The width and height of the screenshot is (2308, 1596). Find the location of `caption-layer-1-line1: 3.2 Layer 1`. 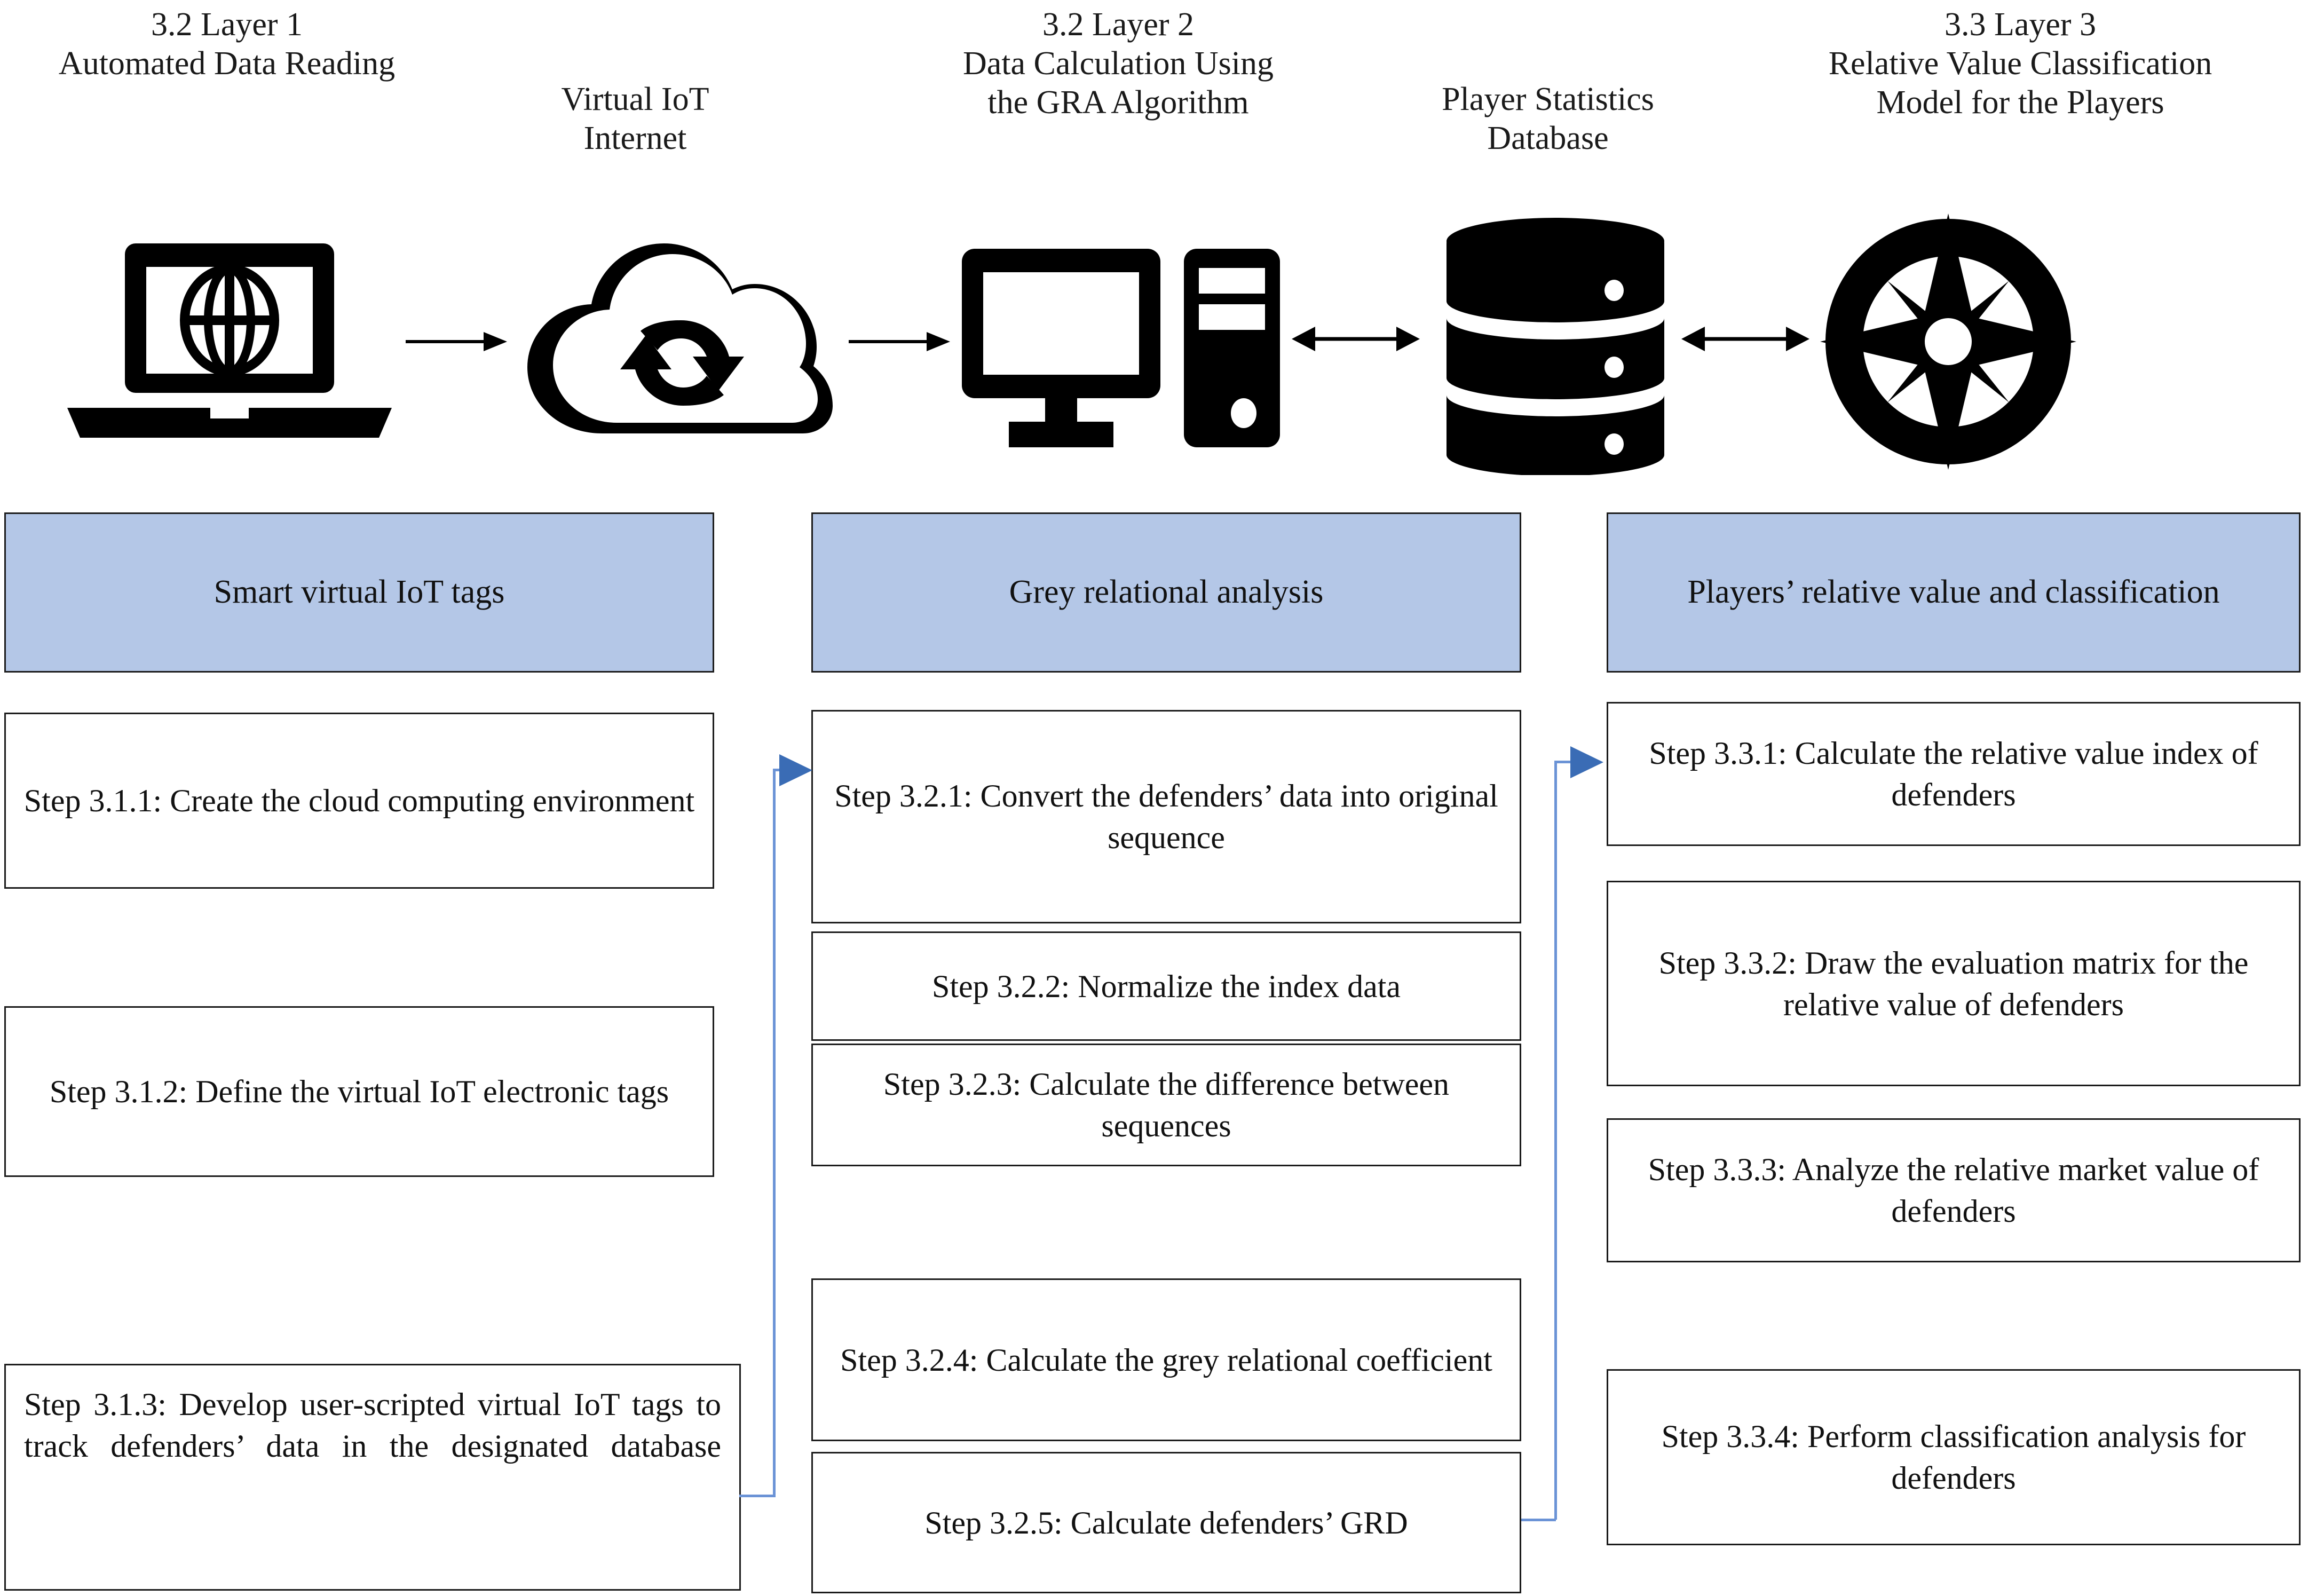

caption-layer-1-line1: 3.2 Layer 1 is located at coordinates (227, 24).